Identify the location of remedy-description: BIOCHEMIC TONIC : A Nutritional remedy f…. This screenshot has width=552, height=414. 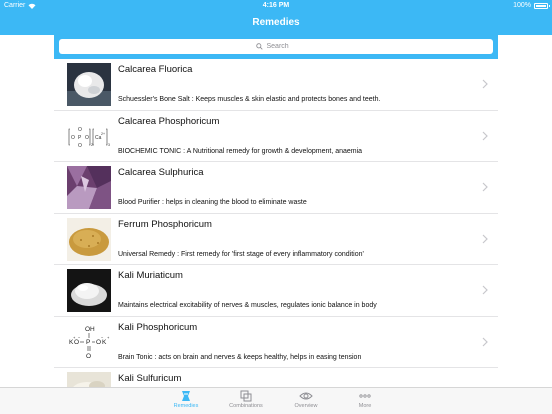
(240, 151).